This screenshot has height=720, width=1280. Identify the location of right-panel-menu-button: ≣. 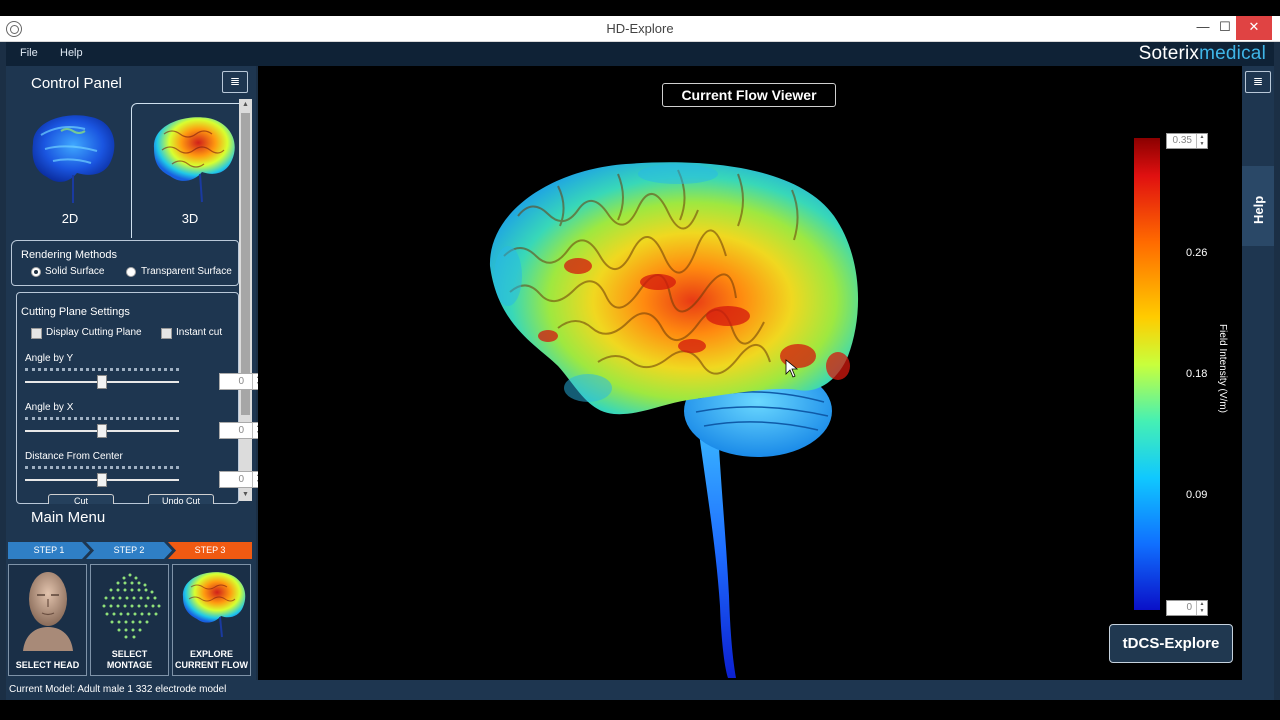
(1258, 82).